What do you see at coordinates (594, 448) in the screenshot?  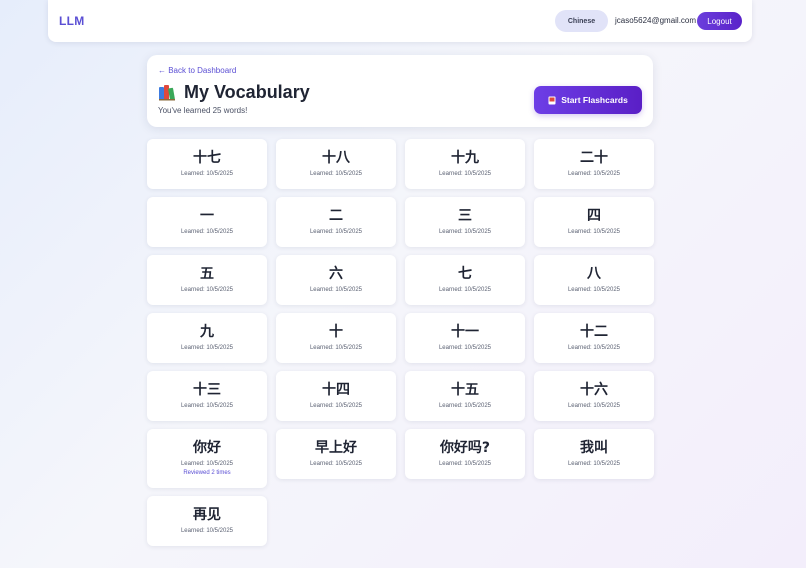 I see `word-text: 我叫` at bounding box center [594, 448].